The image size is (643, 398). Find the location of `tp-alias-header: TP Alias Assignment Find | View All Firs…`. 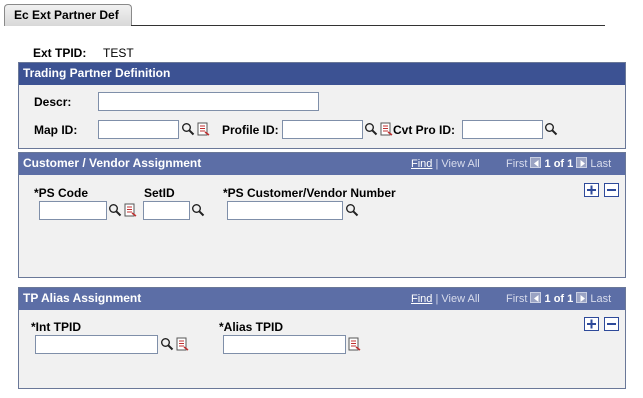

tp-alias-header: TP Alias Assignment Find | View All Firs… is located at coordinates (322, 299).